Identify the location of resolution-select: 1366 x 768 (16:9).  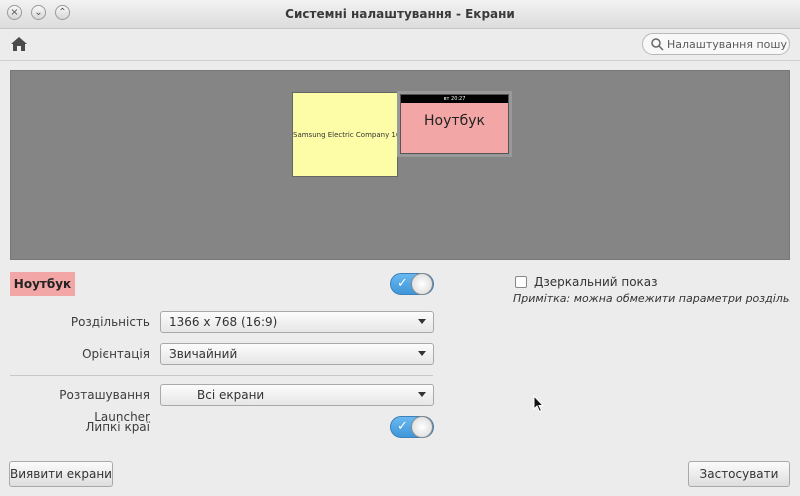
(297, 322).